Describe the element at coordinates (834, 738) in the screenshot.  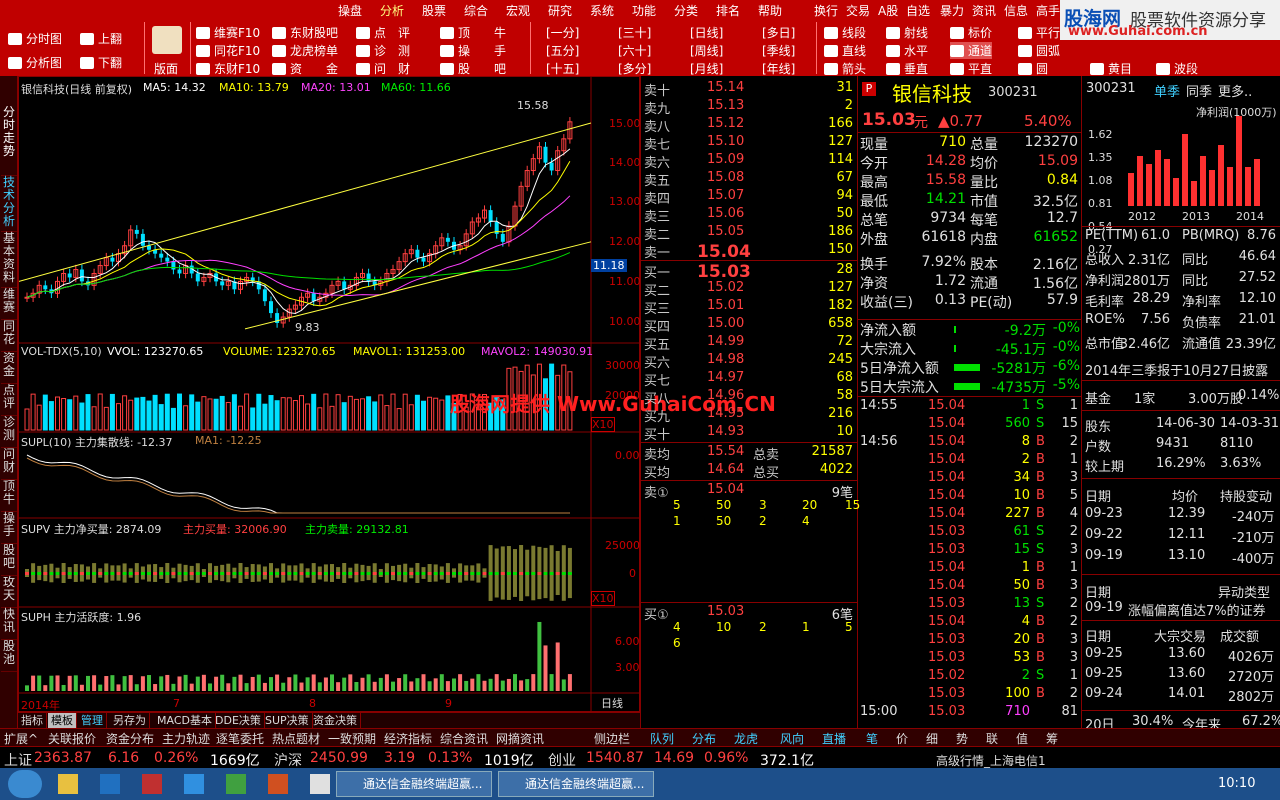
I see `bottom-tab: 直播` at that location.